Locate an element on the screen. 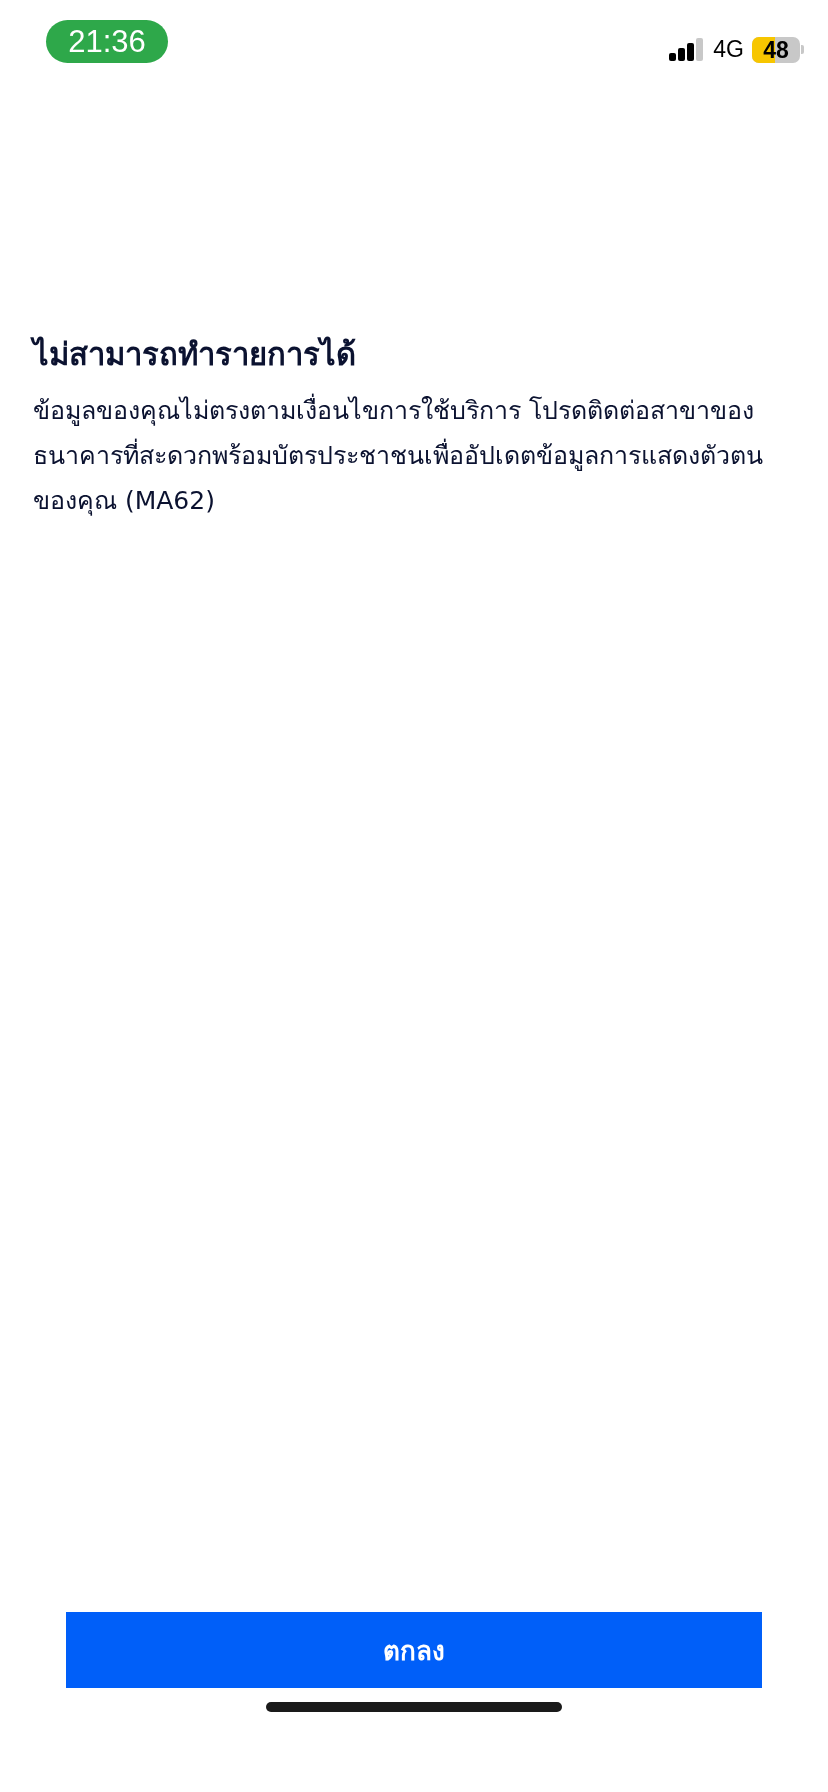 This screenshot has height=1792, width=828. error-message: ข้อมูลของคุณไม่ตรงตามเงื่อนไขการใช้บริการ โปรดติดต่อสาขาของธนาคารที่สะดวกพร้อมบัตรประชาชนเพื่ออัปเดตข้อมูลการแสดงตัวตนของคุณ (MA62) is located at coordinates (414, 455).